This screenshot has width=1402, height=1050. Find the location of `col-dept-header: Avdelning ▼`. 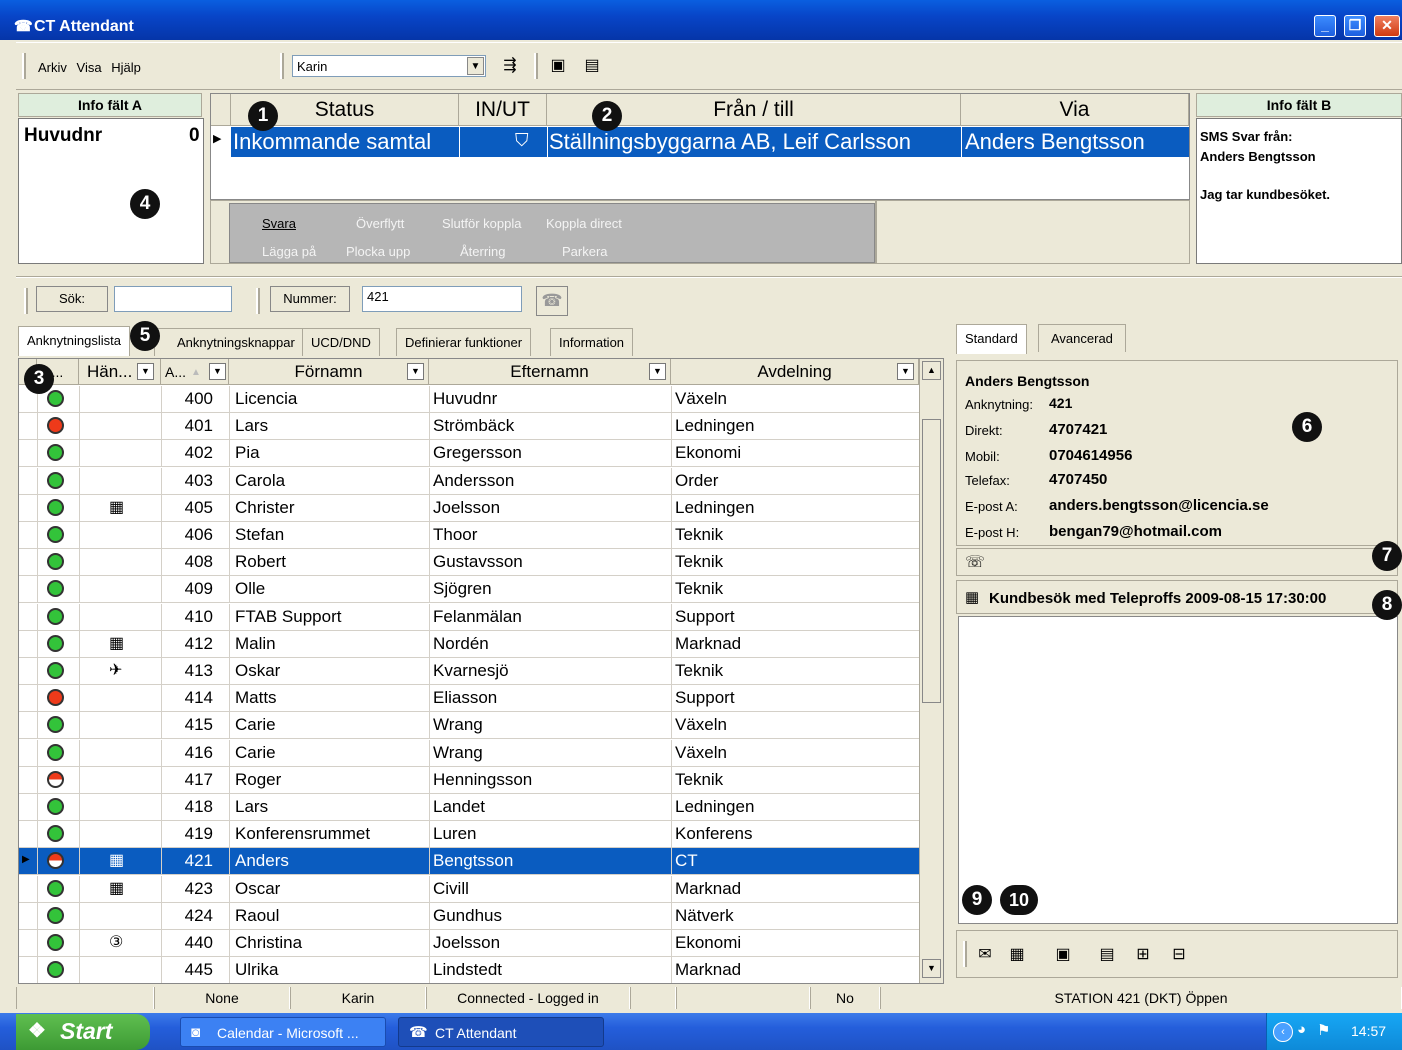

col-dept-header: Avdelning ▼ is located at coordinates (795, 372).